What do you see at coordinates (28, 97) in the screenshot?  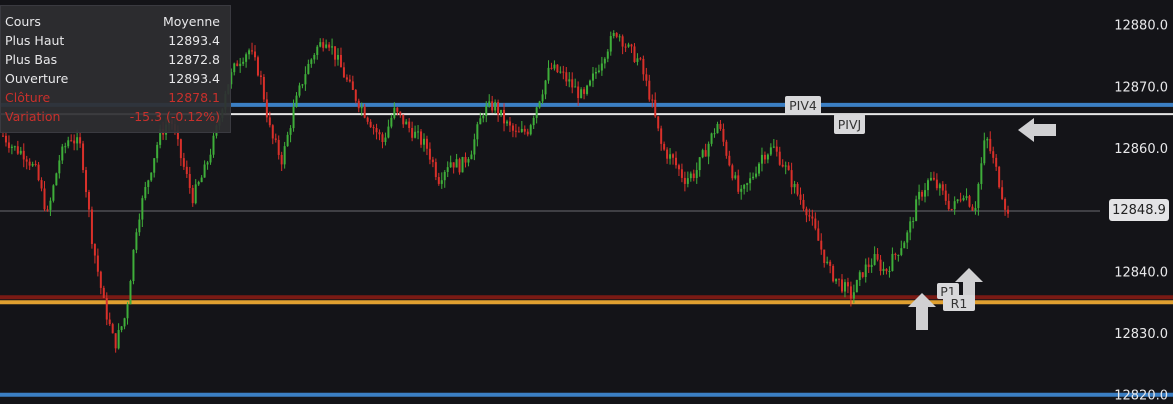 I see `info-label: Clôture` at bounding box center [28, 97].